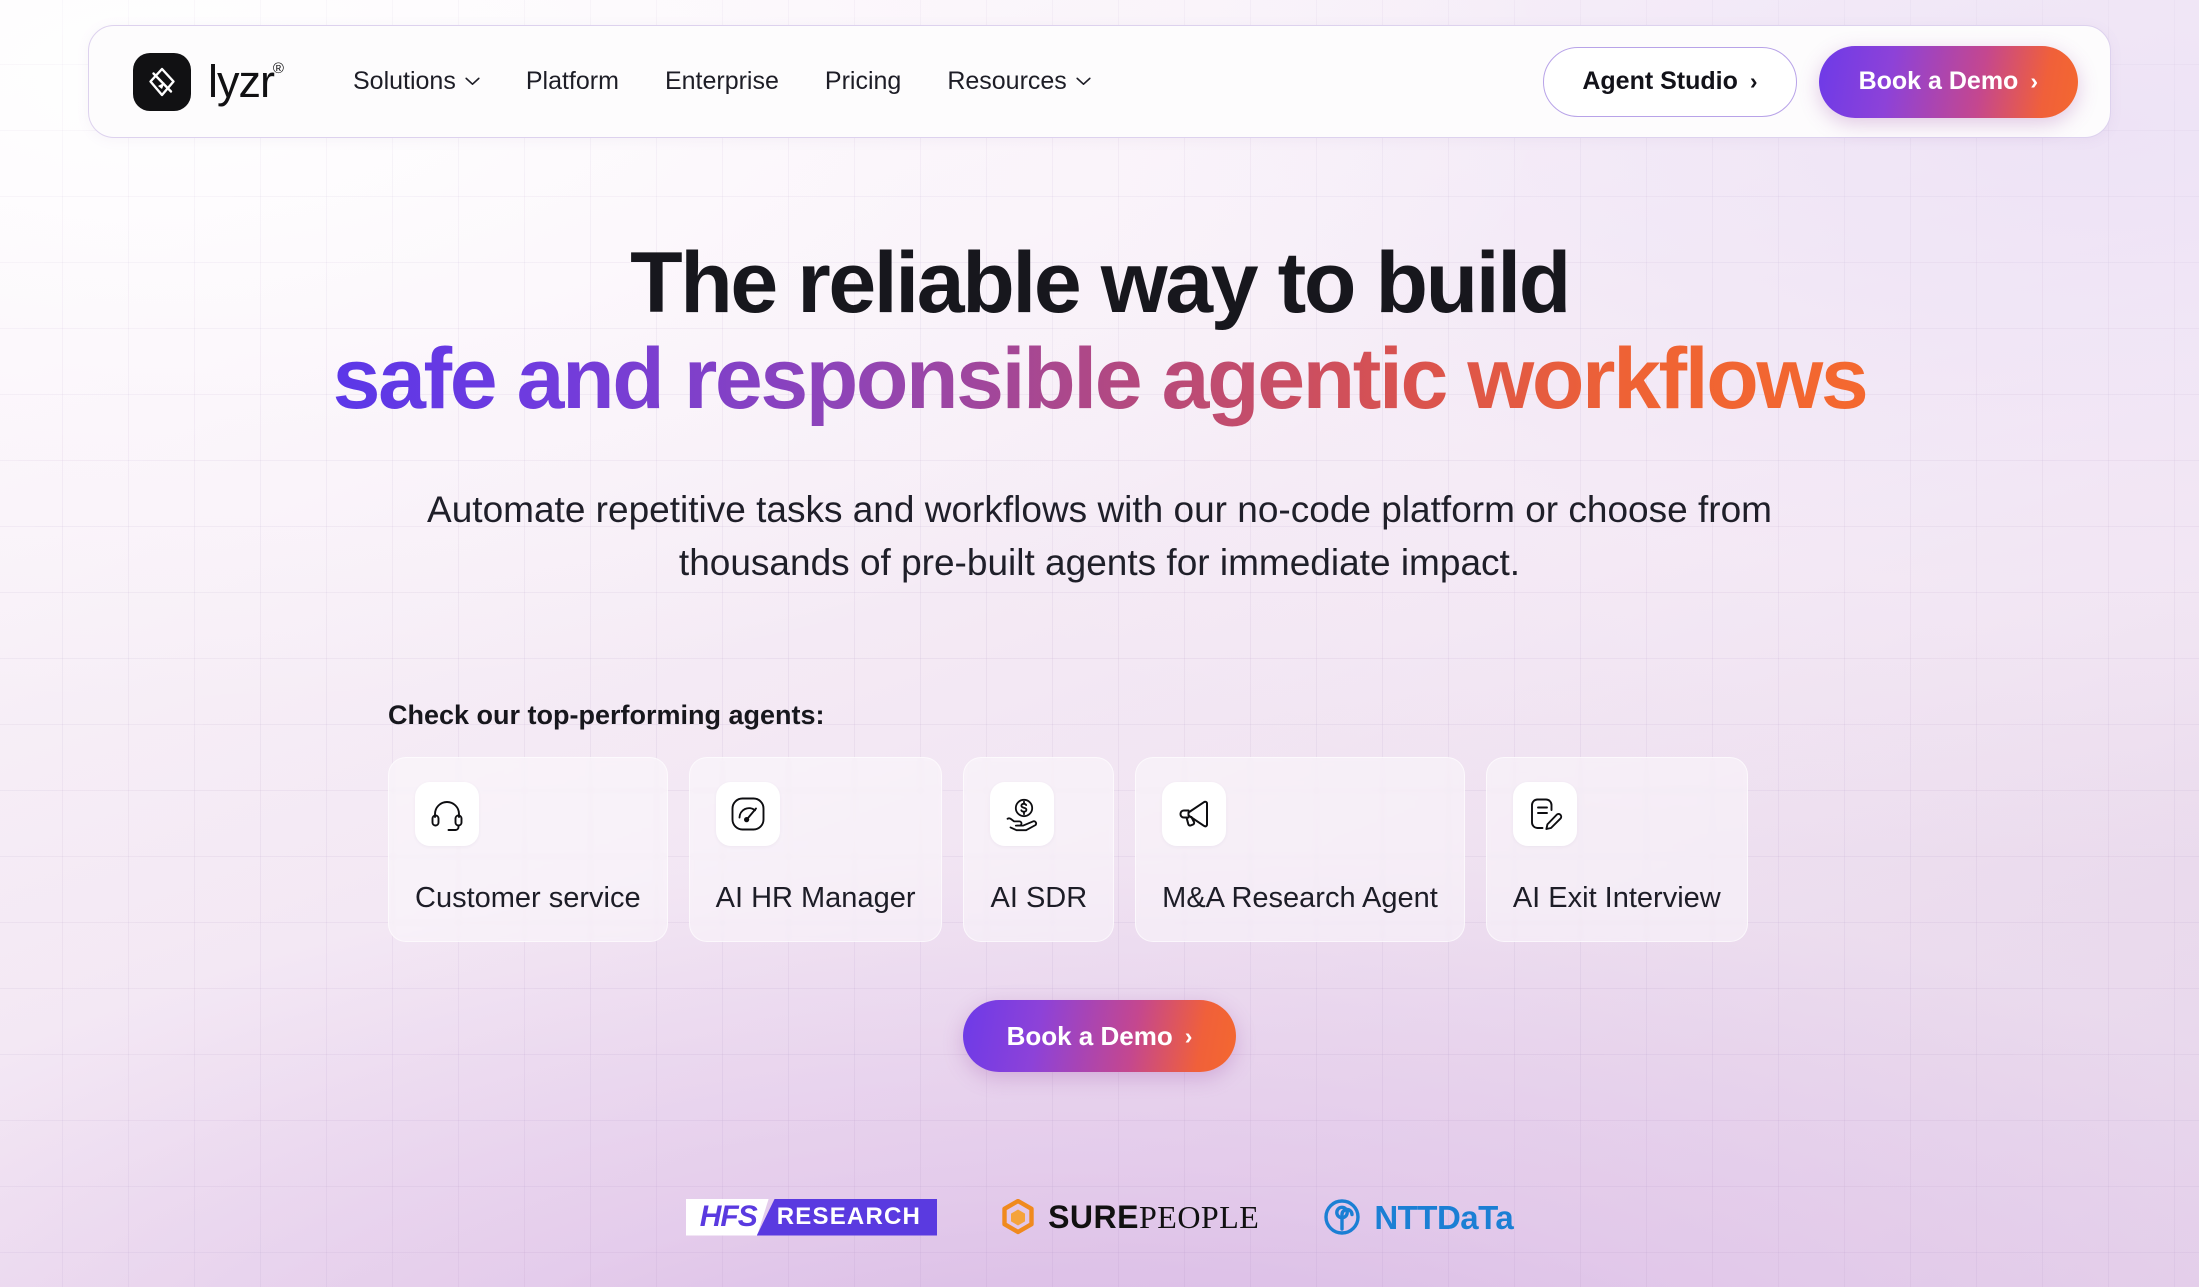 The height and width of the screenshot is (1287, 2199). I want to click on nav-label-pricing: Pricing, so click(863, 81).